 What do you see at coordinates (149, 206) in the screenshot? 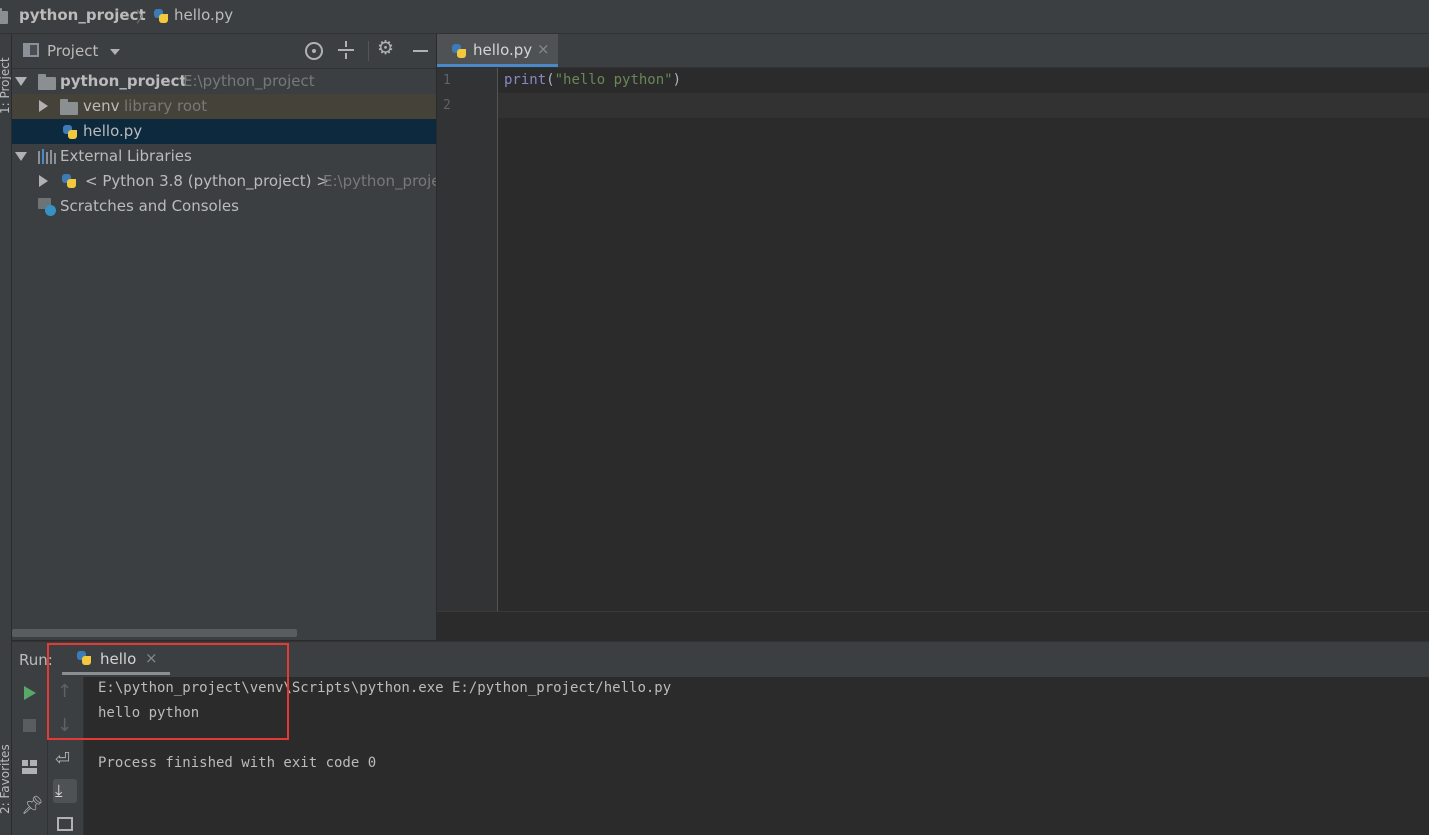
I see `tree-item-label: Scratches and Consoles` at bounding box center [149, 206].